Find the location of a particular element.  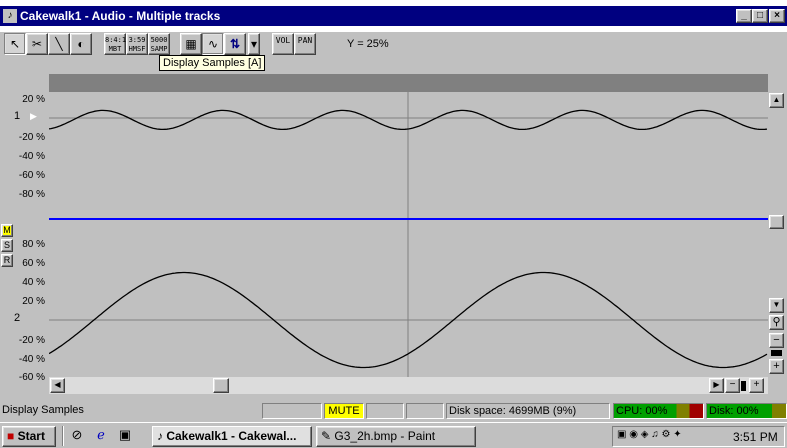

internet-explorer-icon: ℯ is located at coordinates (101, 436).